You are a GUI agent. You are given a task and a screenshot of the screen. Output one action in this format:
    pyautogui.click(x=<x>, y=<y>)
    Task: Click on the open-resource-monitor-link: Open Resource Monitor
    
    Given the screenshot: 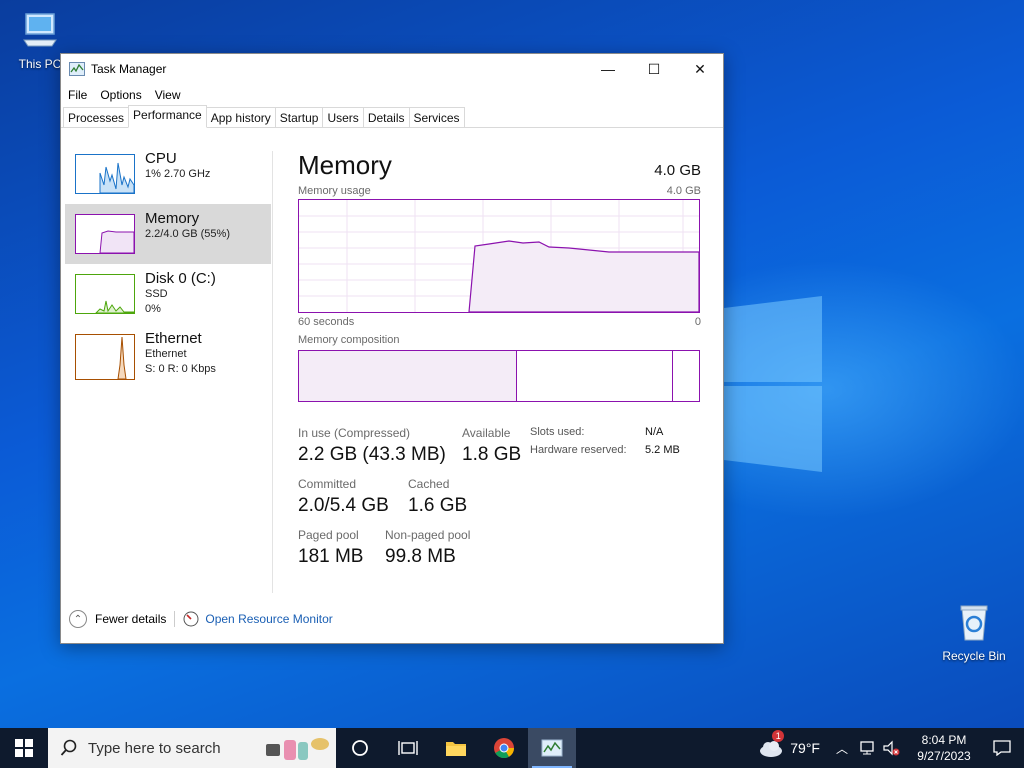 What is the action you would take?
    pyautogui.click(x=268, y=619)
    